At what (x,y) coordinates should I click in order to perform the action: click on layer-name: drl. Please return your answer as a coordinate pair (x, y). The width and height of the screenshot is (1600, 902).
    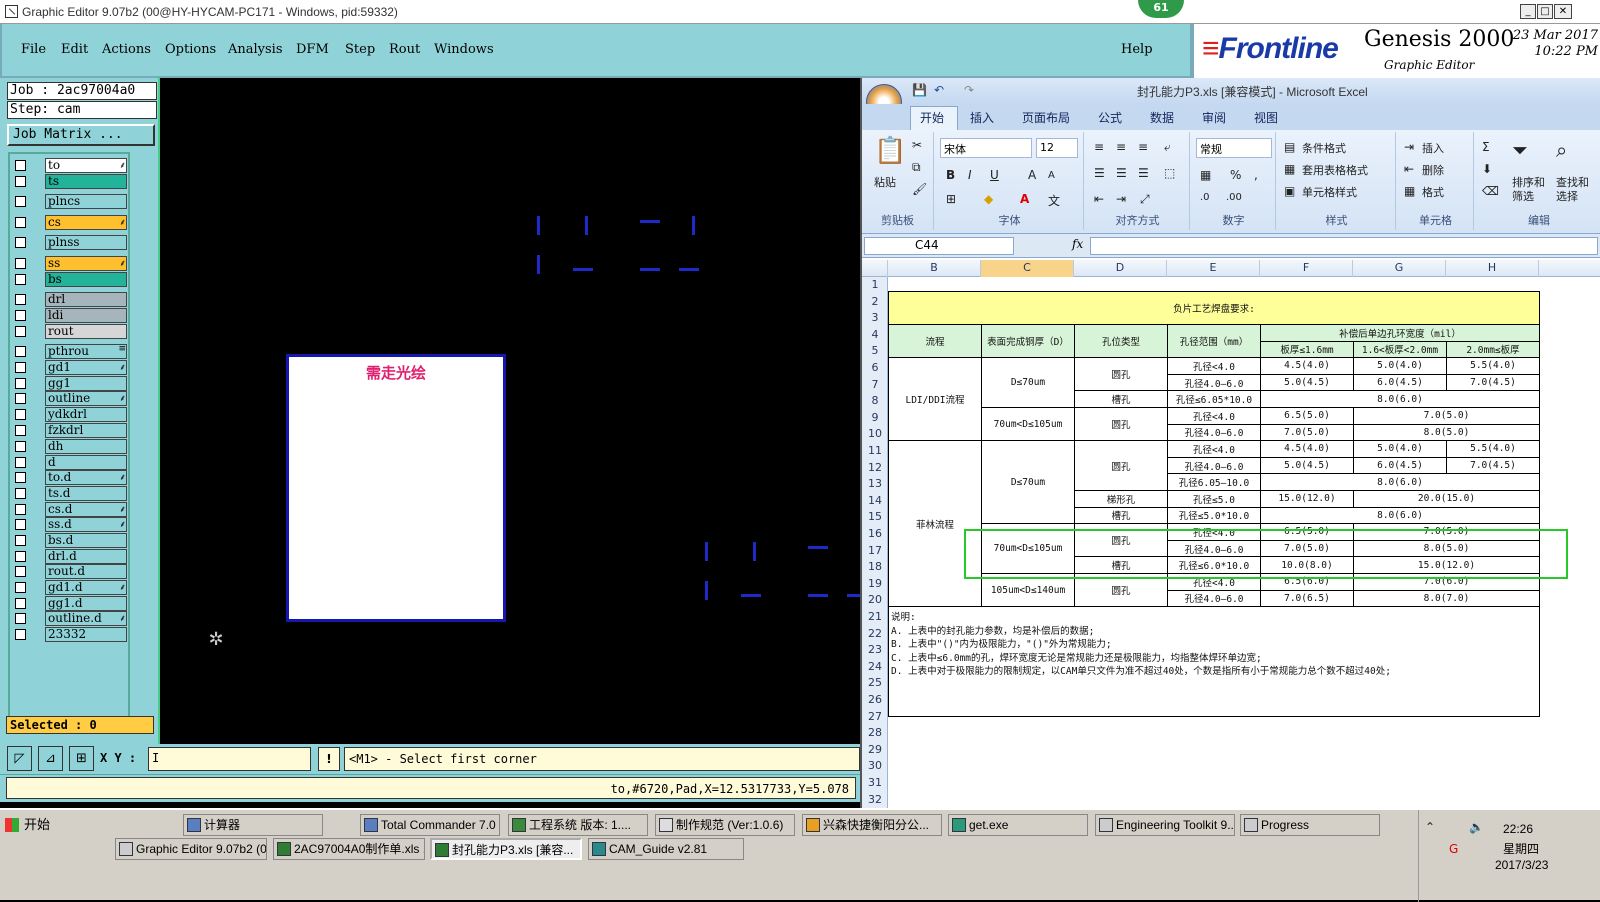
    Looking at the image, I should click on (86, 299).